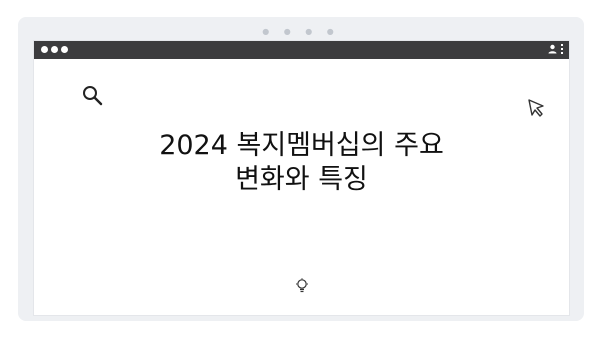 Image resolution: width=600 pixels, height=338 pixels. What do you see at coordinates (301, 31) in the screenshot?
I see `frame-dots: ● ● ● ●` at bounding box center [301, 31].